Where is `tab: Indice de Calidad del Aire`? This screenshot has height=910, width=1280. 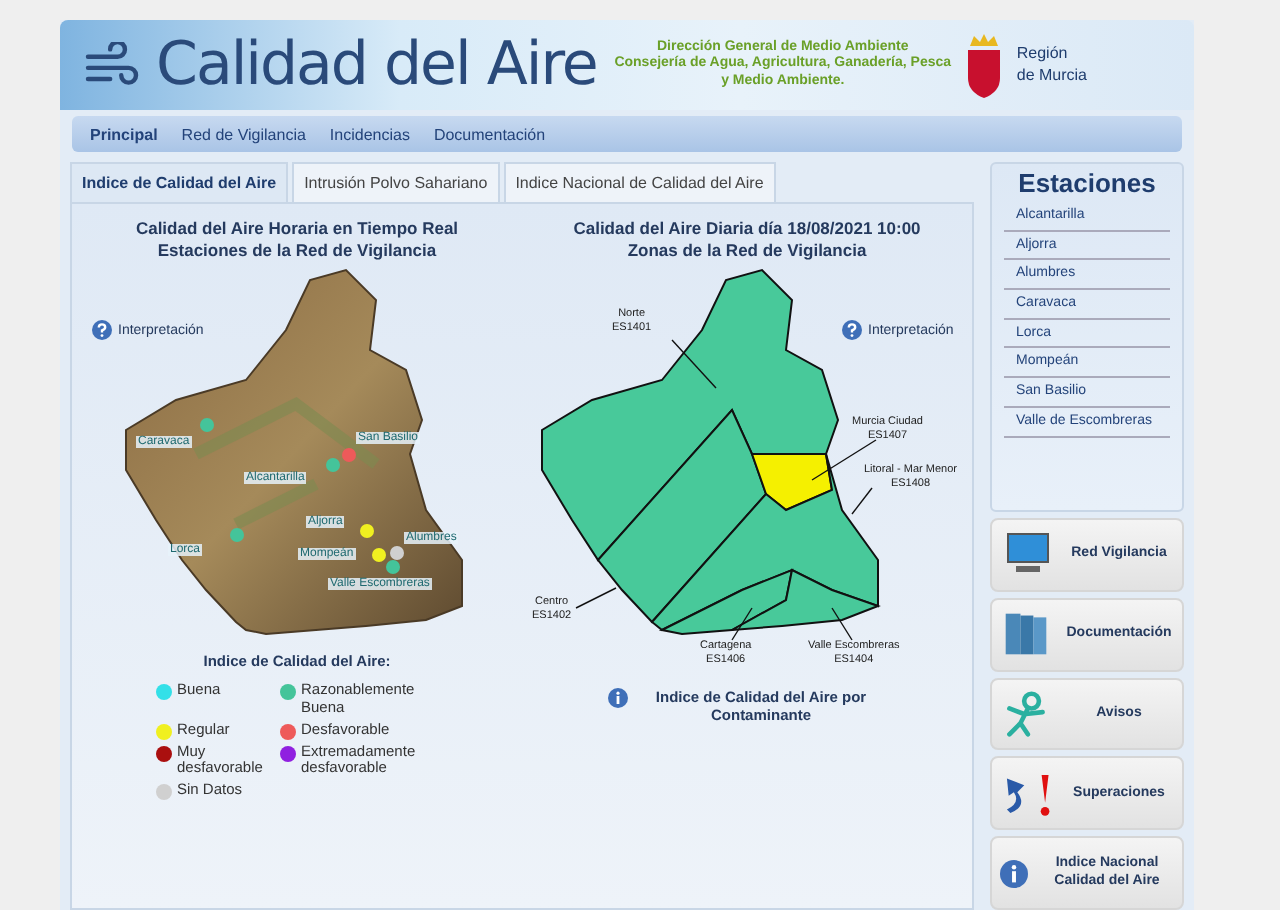 tab: Indice de Calidad del Aire is located at coordinates (179, 182).